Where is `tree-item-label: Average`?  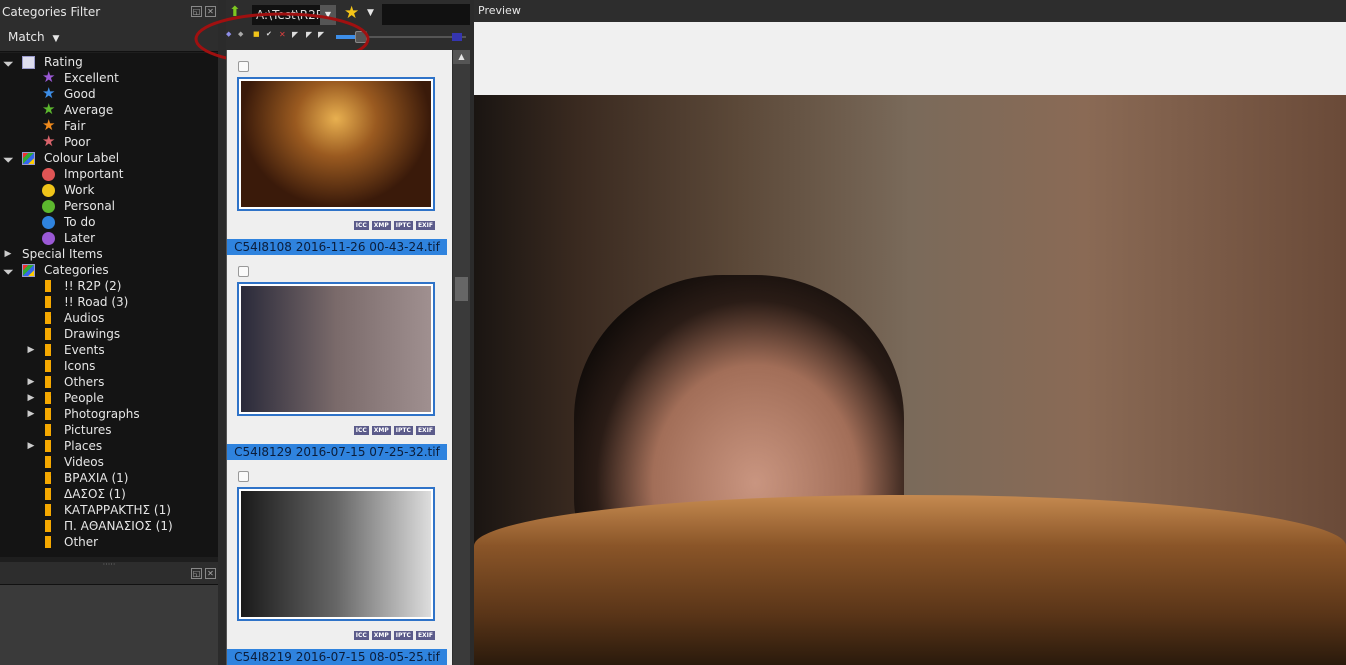 tree-item-label: Average is located at coordinates (89, 110).